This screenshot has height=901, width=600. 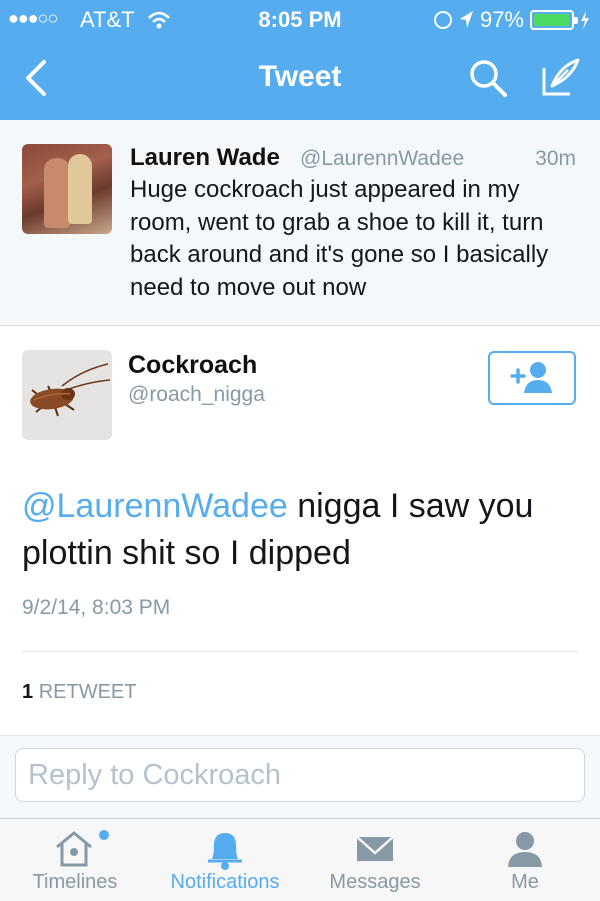 I want to click on bell-icon, so click(x=225, y=851).